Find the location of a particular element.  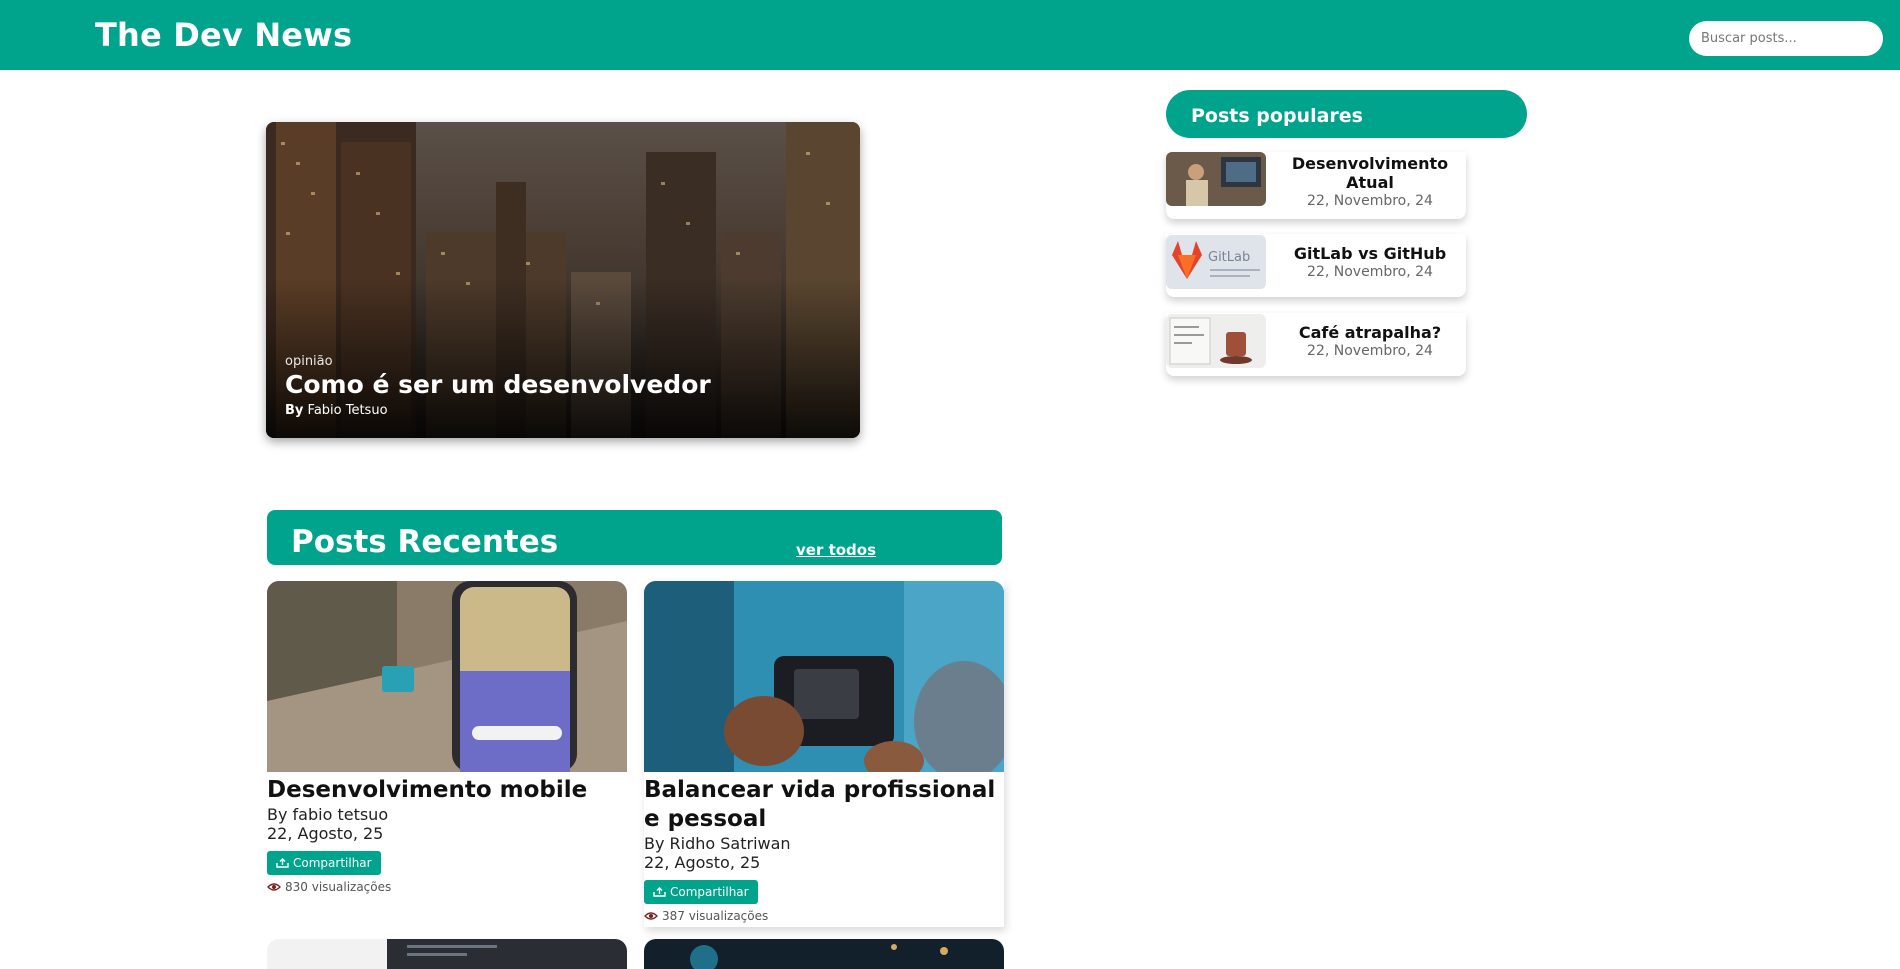

featured-author: By Fabio Tetsuo is located at coordinates (336, 410).